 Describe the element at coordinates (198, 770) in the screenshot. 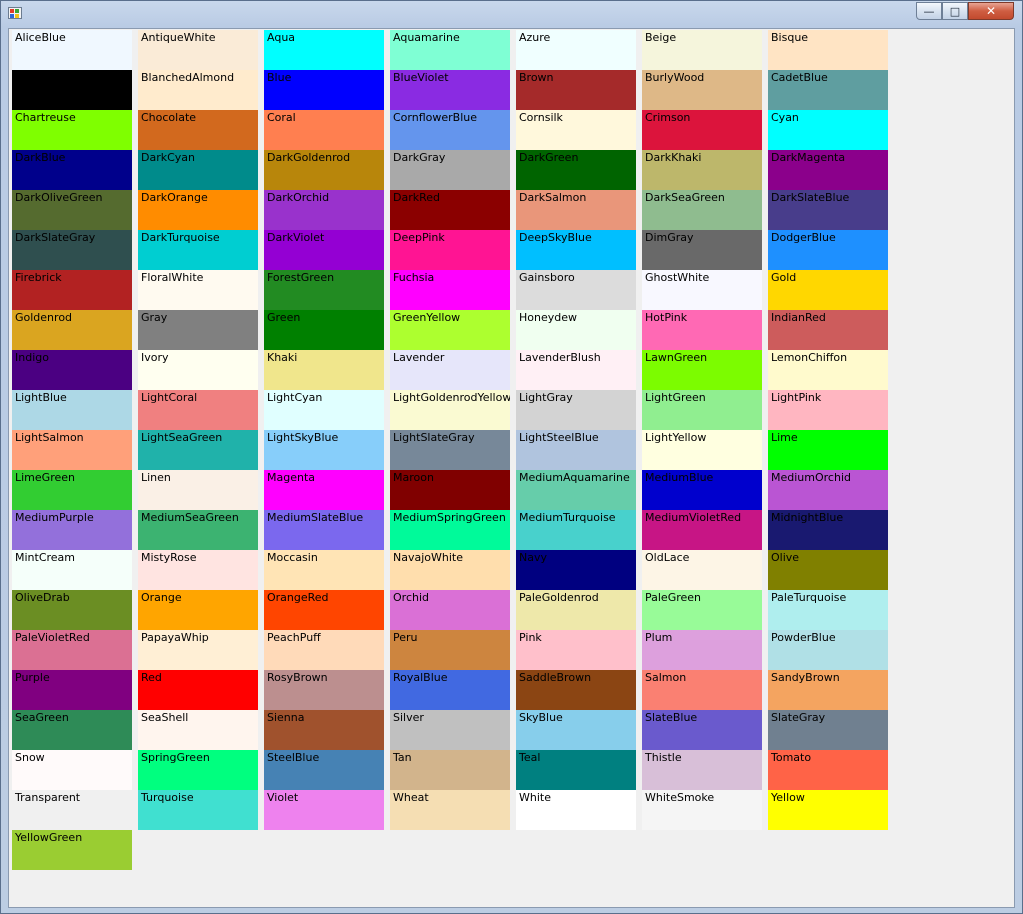

I see `color-swatch-springgreen: SpringGreen` at that location.